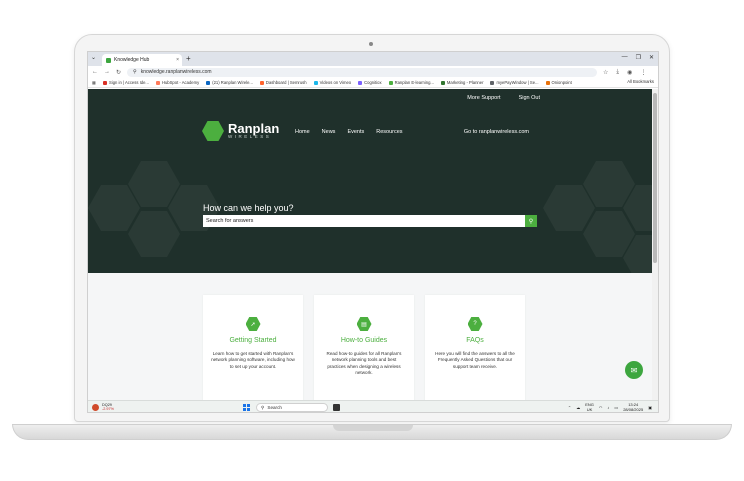  What do you see at coordinates (503, 98) in the screenshot?
I see `top-links: More Support Sign Out` at bounding box center [503, 98].